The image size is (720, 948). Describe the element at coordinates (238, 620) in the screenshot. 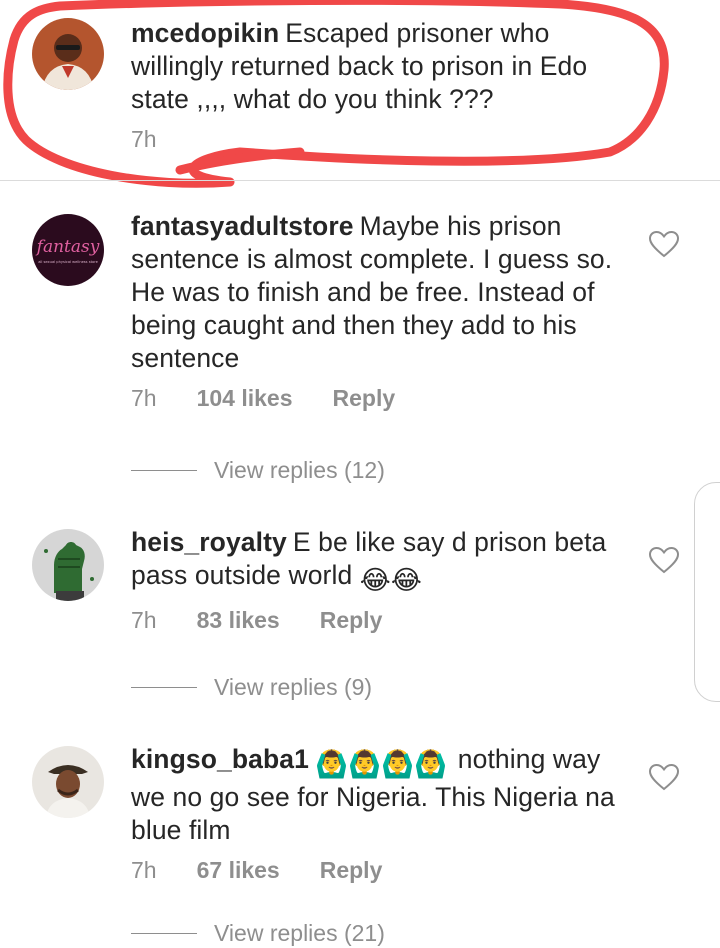

I see `comment-likes: 83 likes` at that location.